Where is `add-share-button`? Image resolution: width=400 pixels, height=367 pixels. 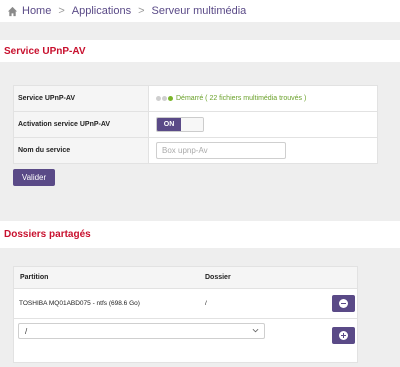
add-share-button is located at coordinates (343, 335).